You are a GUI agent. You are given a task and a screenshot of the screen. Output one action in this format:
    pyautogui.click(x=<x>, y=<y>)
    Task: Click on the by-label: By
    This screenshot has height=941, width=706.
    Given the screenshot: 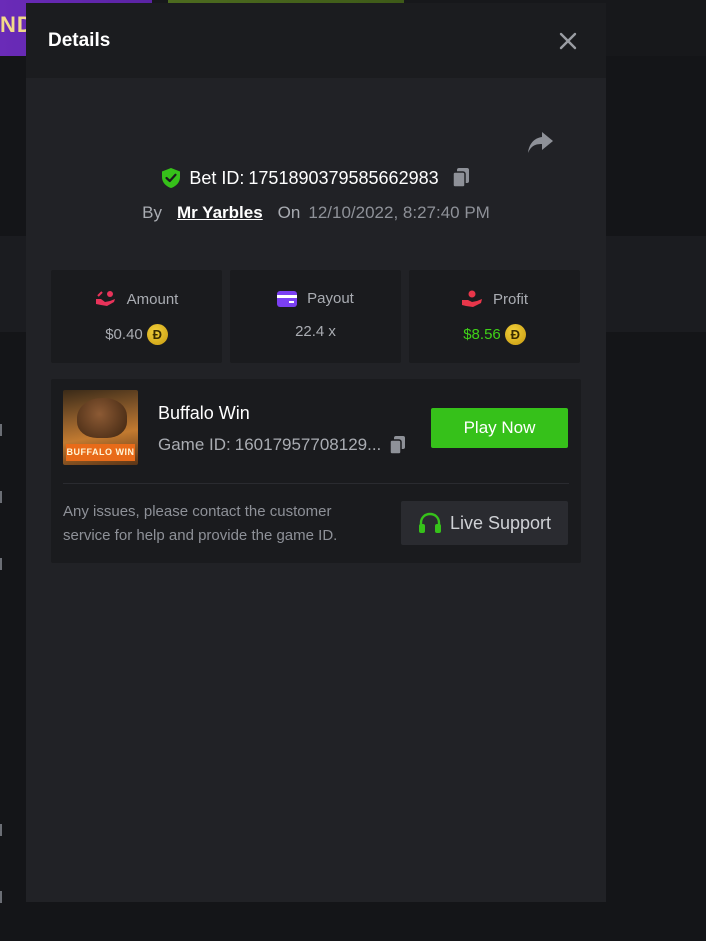 What is the action you would take?
    pyautogui.click(x=152, y=212)
    